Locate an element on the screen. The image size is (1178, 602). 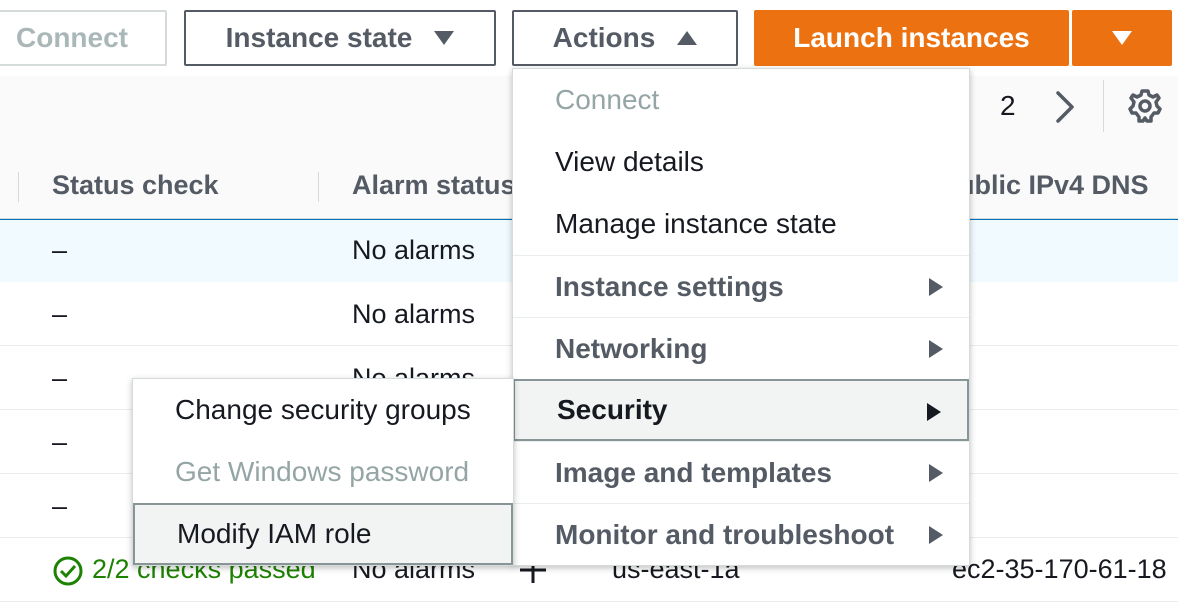
menu-item-label: View details is located at coordinates (629, 161).